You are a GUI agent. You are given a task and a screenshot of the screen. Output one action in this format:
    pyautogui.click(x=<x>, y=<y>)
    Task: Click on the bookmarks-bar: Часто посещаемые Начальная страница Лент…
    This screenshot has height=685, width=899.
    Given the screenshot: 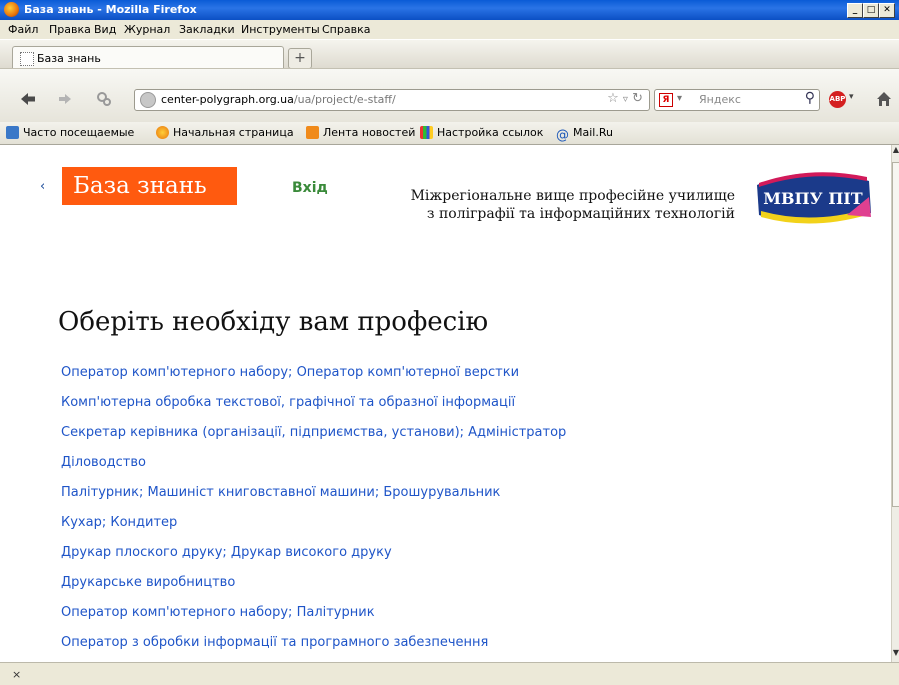 What is the action you would take?
    pyautogui.click(x=449, y=133)
    